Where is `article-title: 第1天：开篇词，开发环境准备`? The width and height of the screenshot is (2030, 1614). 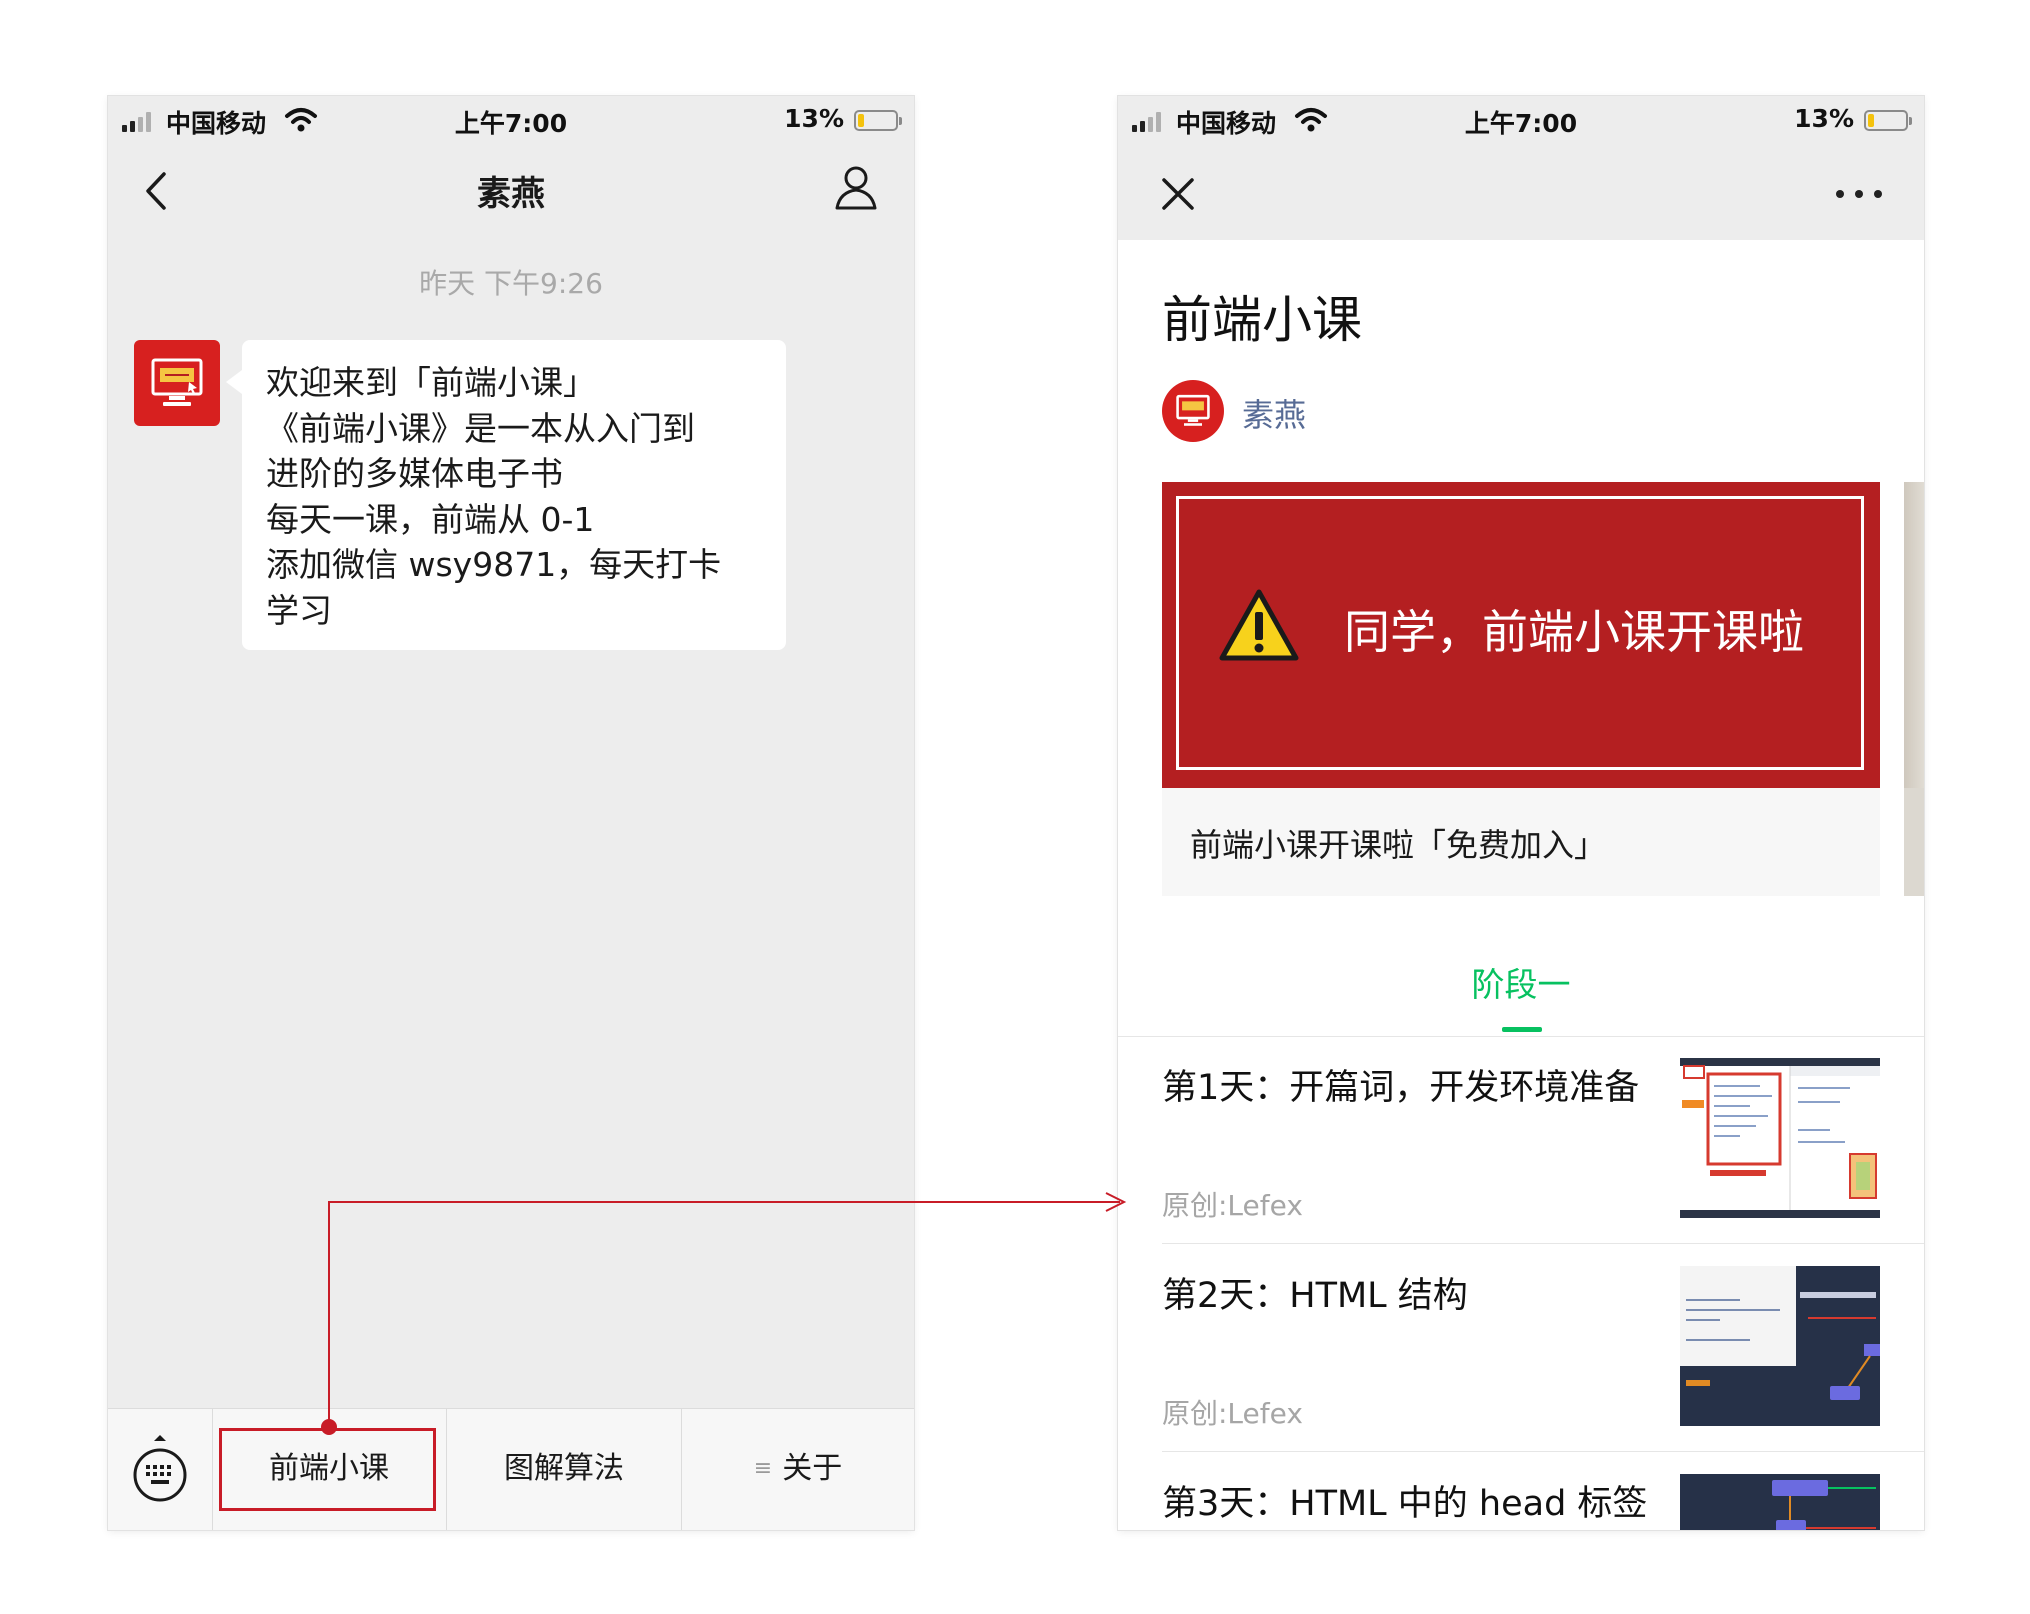
article-title: 第1天：开篇词，开发环境准备 is located at coordinates (1401, 1088).